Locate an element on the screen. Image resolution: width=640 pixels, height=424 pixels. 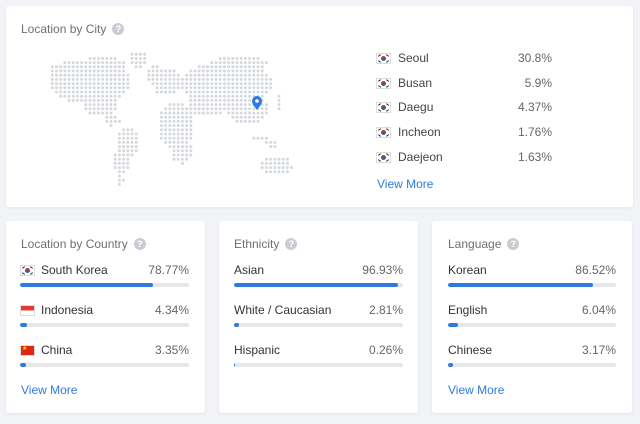
city-name: Daegu is located at coordinates (416, 107).